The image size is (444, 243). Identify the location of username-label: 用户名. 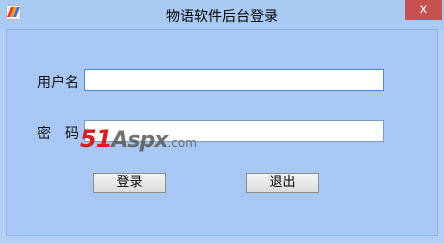
(58, 83).